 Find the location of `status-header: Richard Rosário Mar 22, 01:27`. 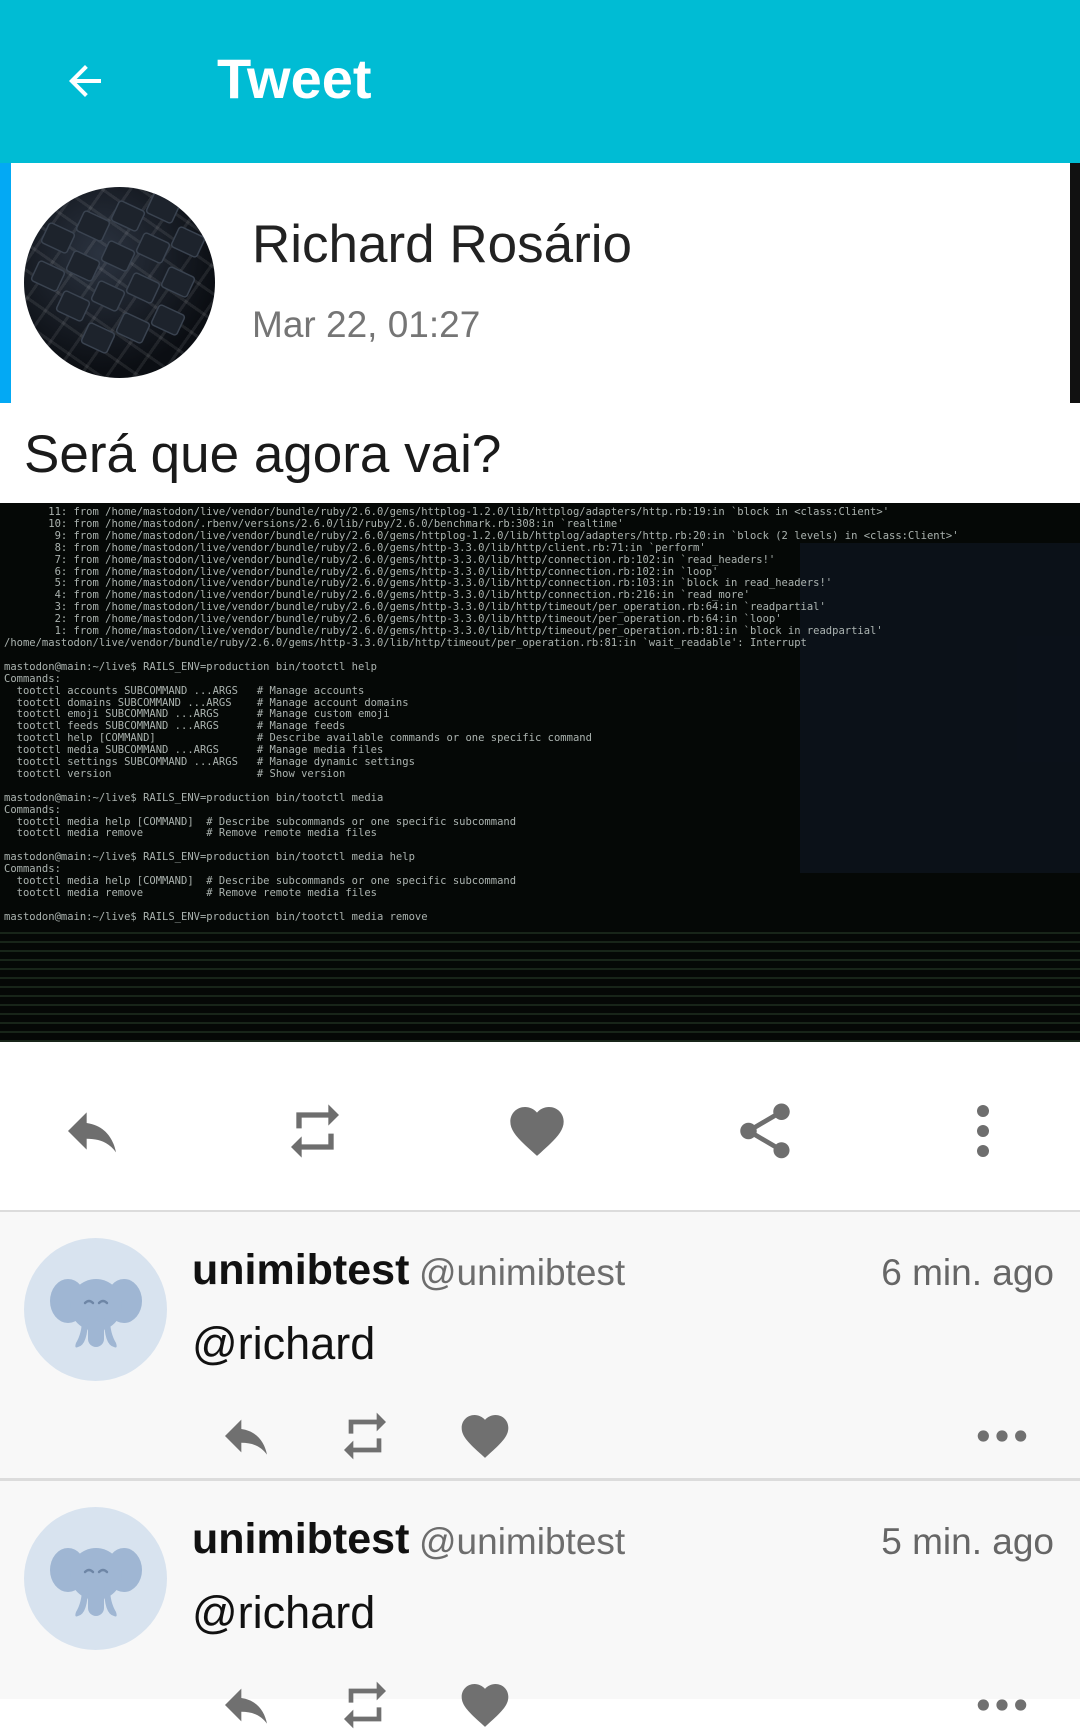

status-header: Richard Rosário Mar 22, 01:27 is located at coordinates (535, 283).